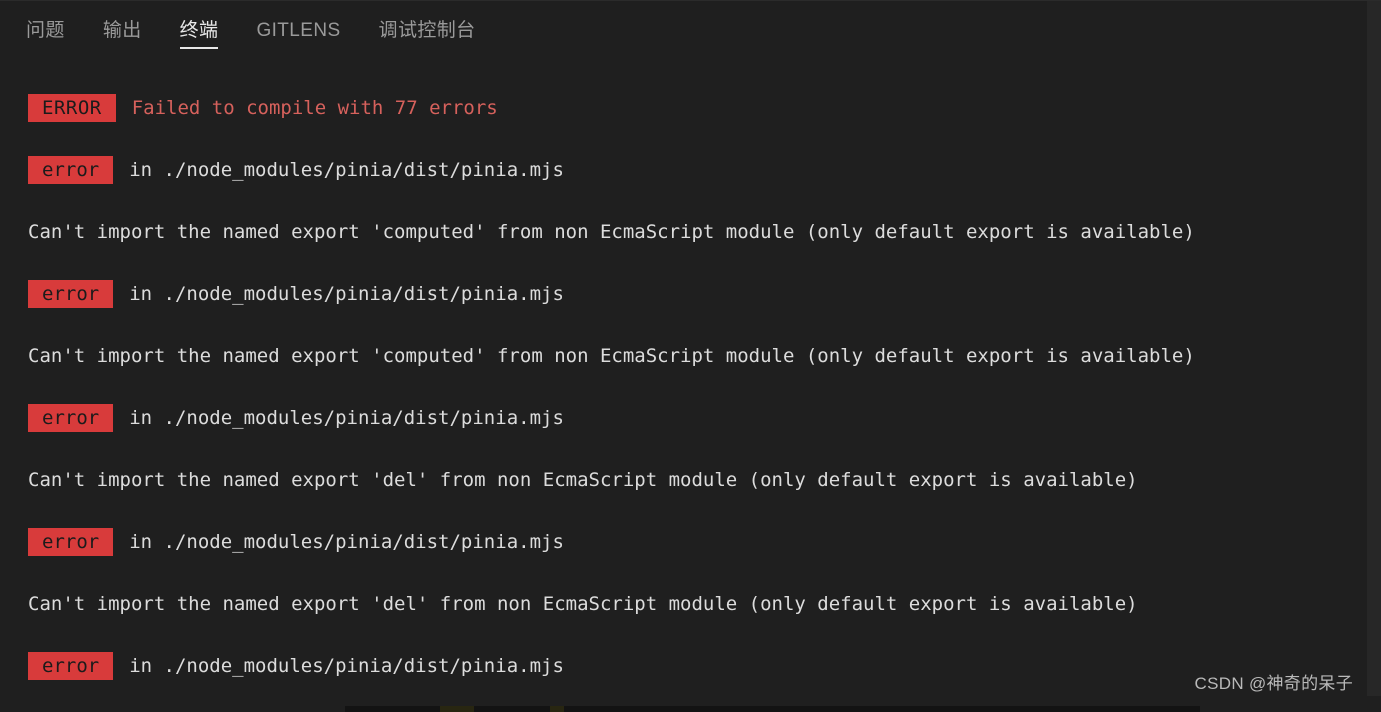  What do you see at coordinates (199, 30) in the screenshot?
I see `tab-terminal-label: 终端` at bounding box center [199, 30].